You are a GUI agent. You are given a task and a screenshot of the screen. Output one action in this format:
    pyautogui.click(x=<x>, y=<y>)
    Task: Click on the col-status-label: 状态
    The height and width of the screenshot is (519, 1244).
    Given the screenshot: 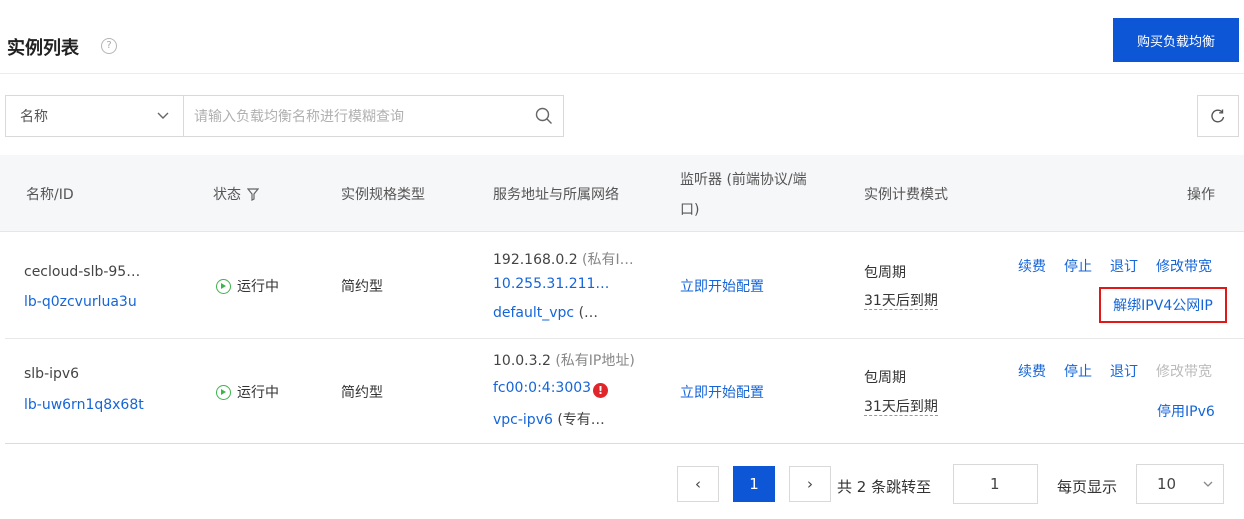 What is the action you would take?
    pyautogui.click(x=227, y=195)
    